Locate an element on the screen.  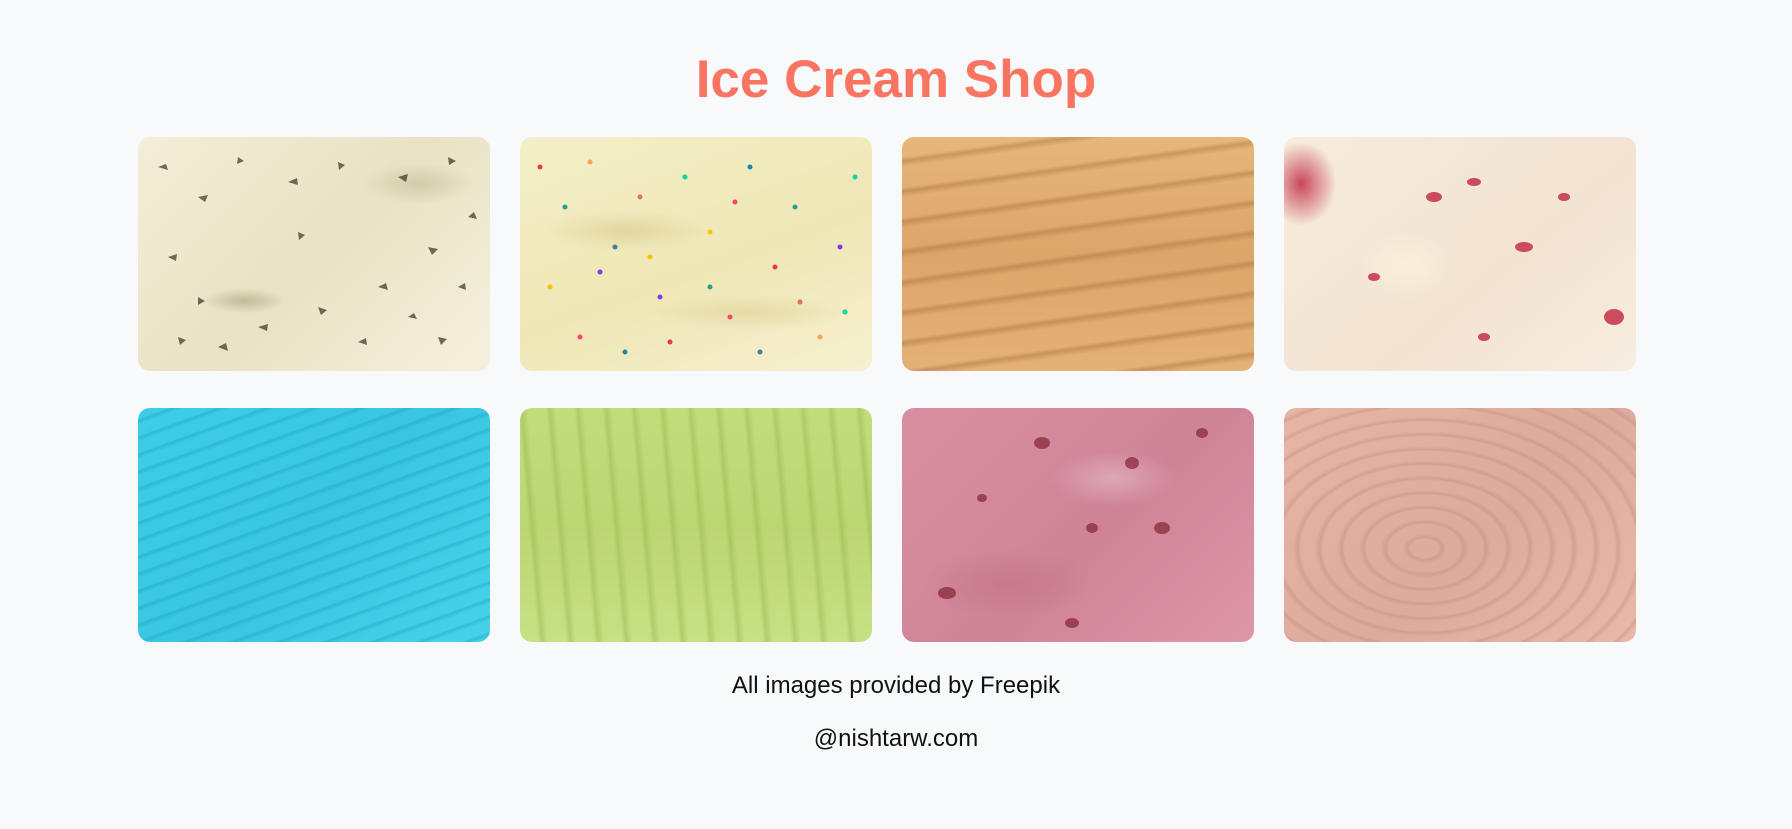
gallery-image-strawberry is located at coordinates (1460, 525).